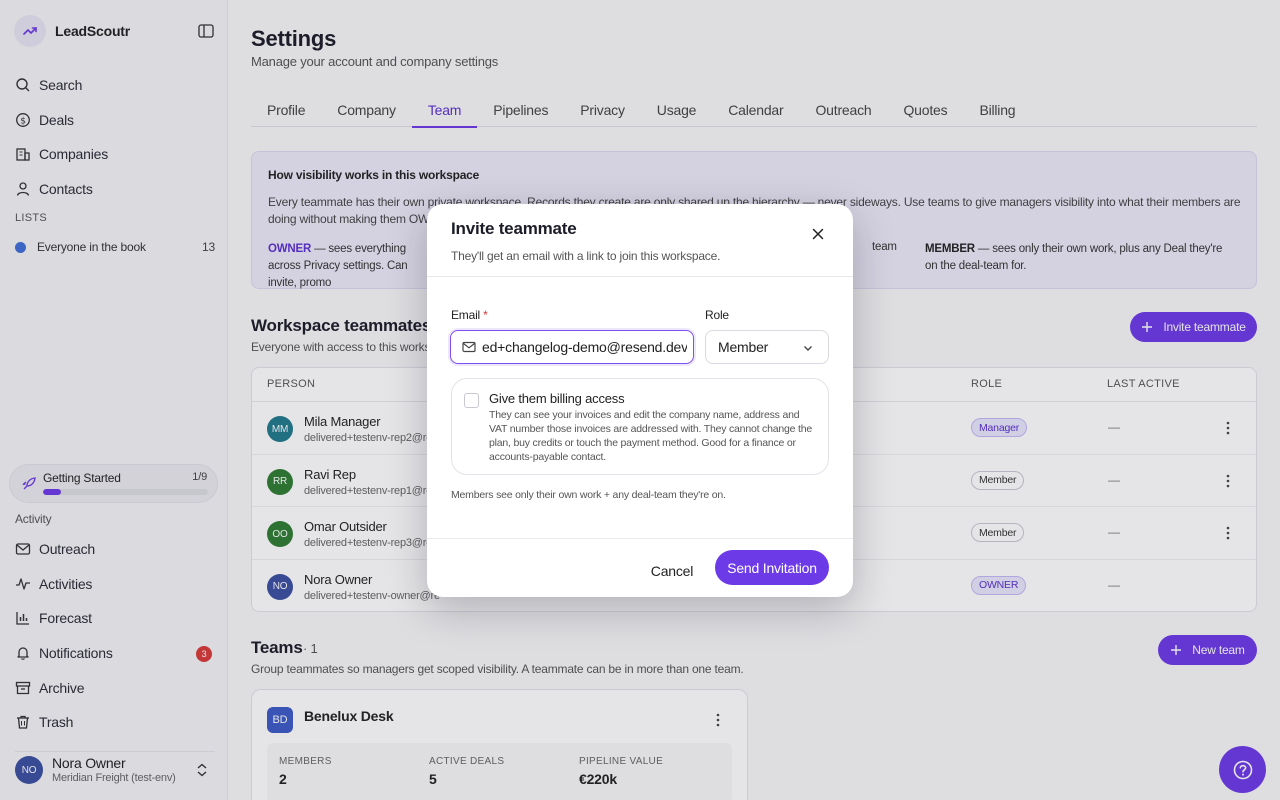 The width and height of the screenshot is (1280, 800). What do you see at coordinates (485, 315) in the screenshot?
I see `required-mark: *` at bounding box center [485, 315].